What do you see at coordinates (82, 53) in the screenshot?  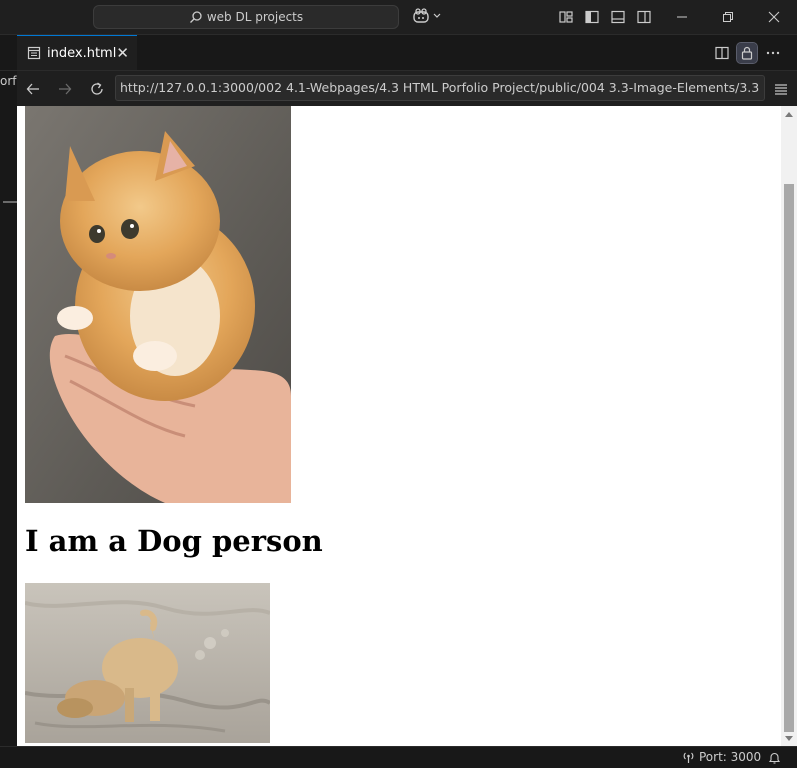 I see `tab-label: index.html` at bounding box center [82, 53].